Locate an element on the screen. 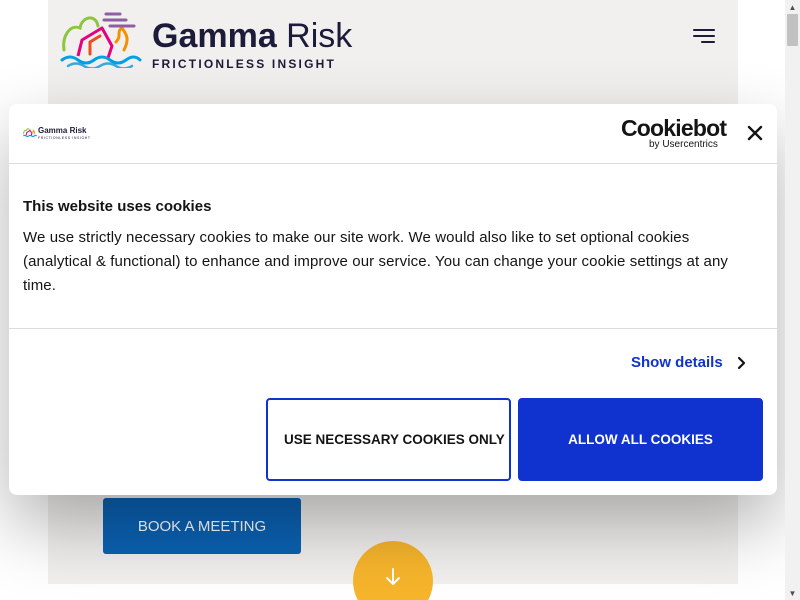  scrollbar-thumb is located at coordinates (792, 30).